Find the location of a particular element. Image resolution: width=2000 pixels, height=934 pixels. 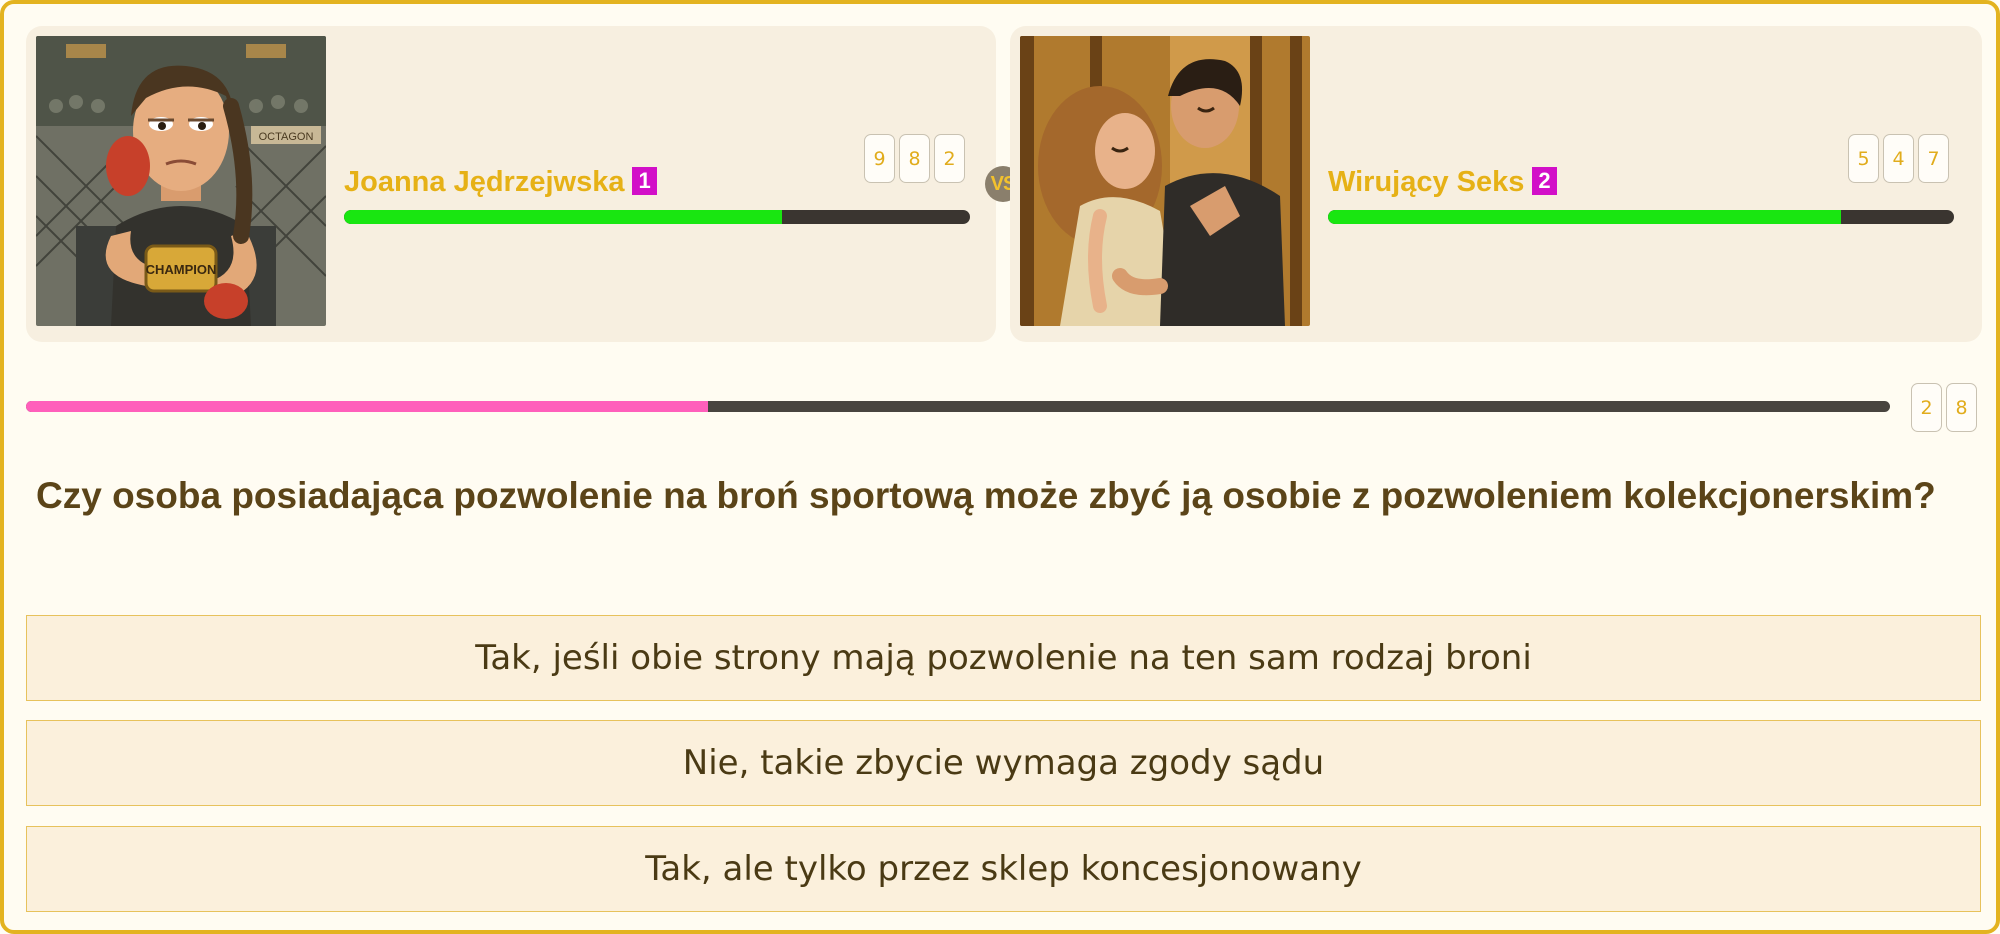

timer-digit: 2 is located at coordinates (1926, 407).